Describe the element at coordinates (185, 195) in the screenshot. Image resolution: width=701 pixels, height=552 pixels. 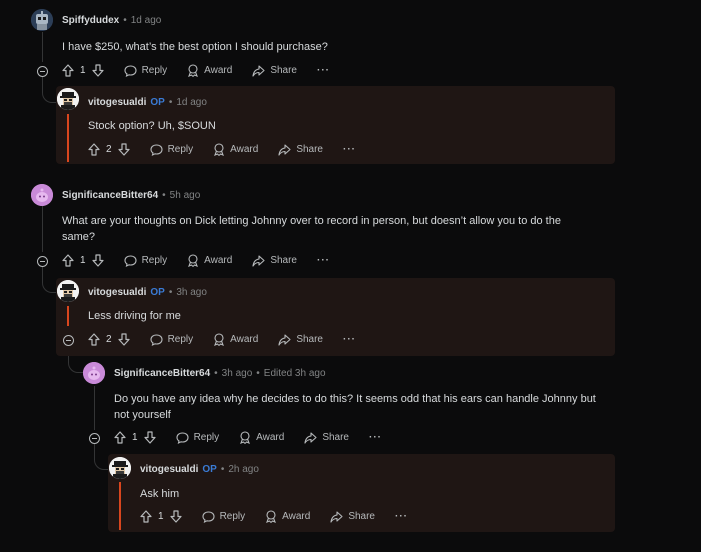
I see `timestamp: 5h ago` at that location.